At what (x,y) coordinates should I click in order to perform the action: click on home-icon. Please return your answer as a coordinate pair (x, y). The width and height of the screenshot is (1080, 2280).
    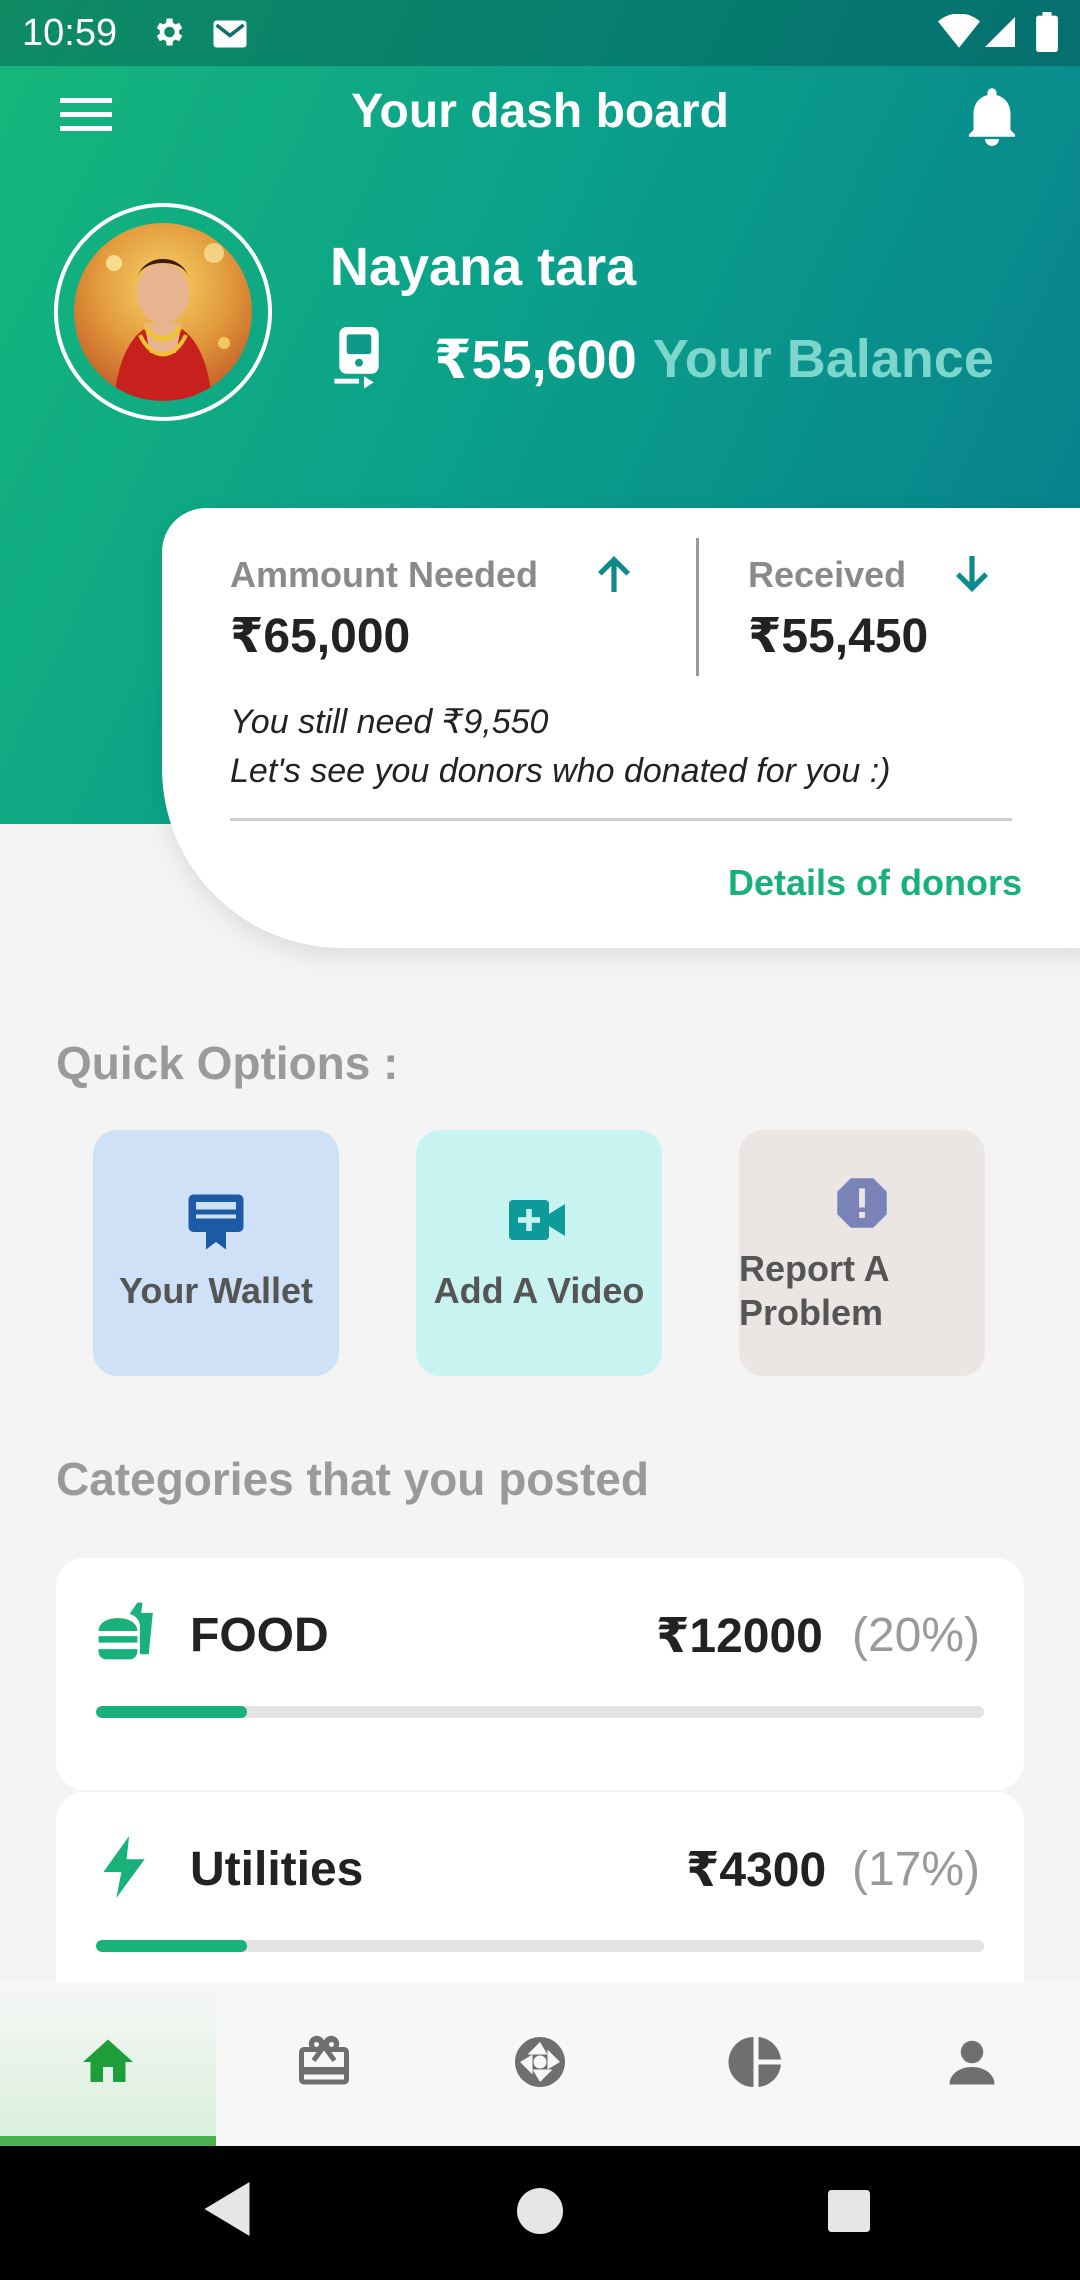
    Looking at the image, I should click on (108, 2064).